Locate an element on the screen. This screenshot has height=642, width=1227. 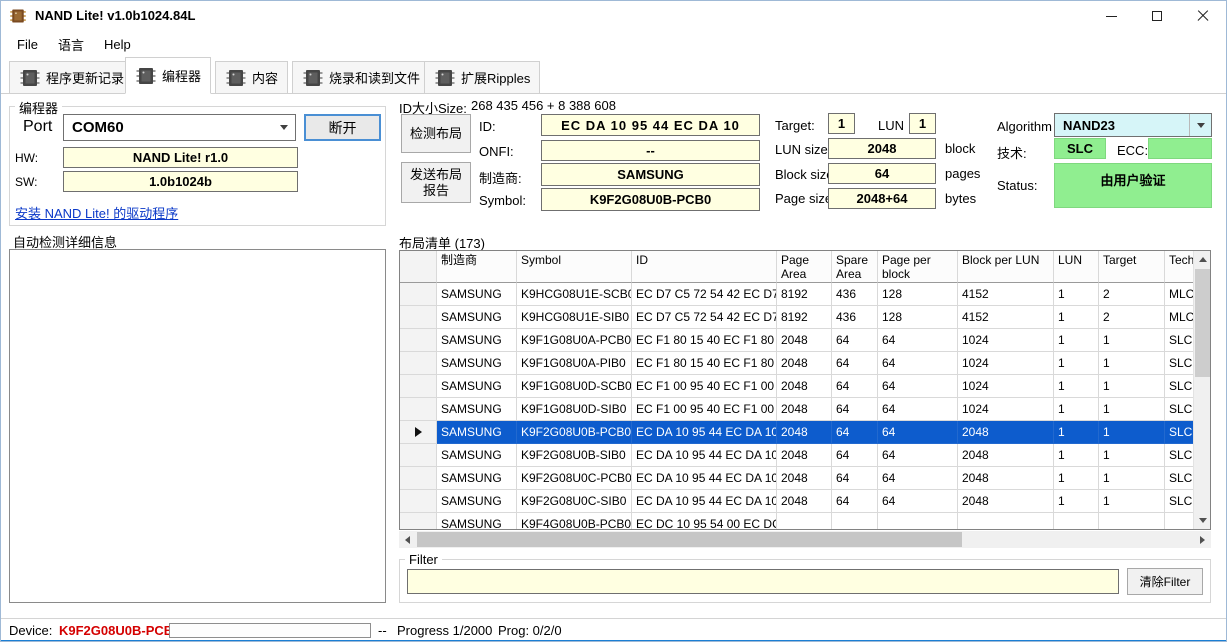
close-button is located at coordinates (1203, 16).